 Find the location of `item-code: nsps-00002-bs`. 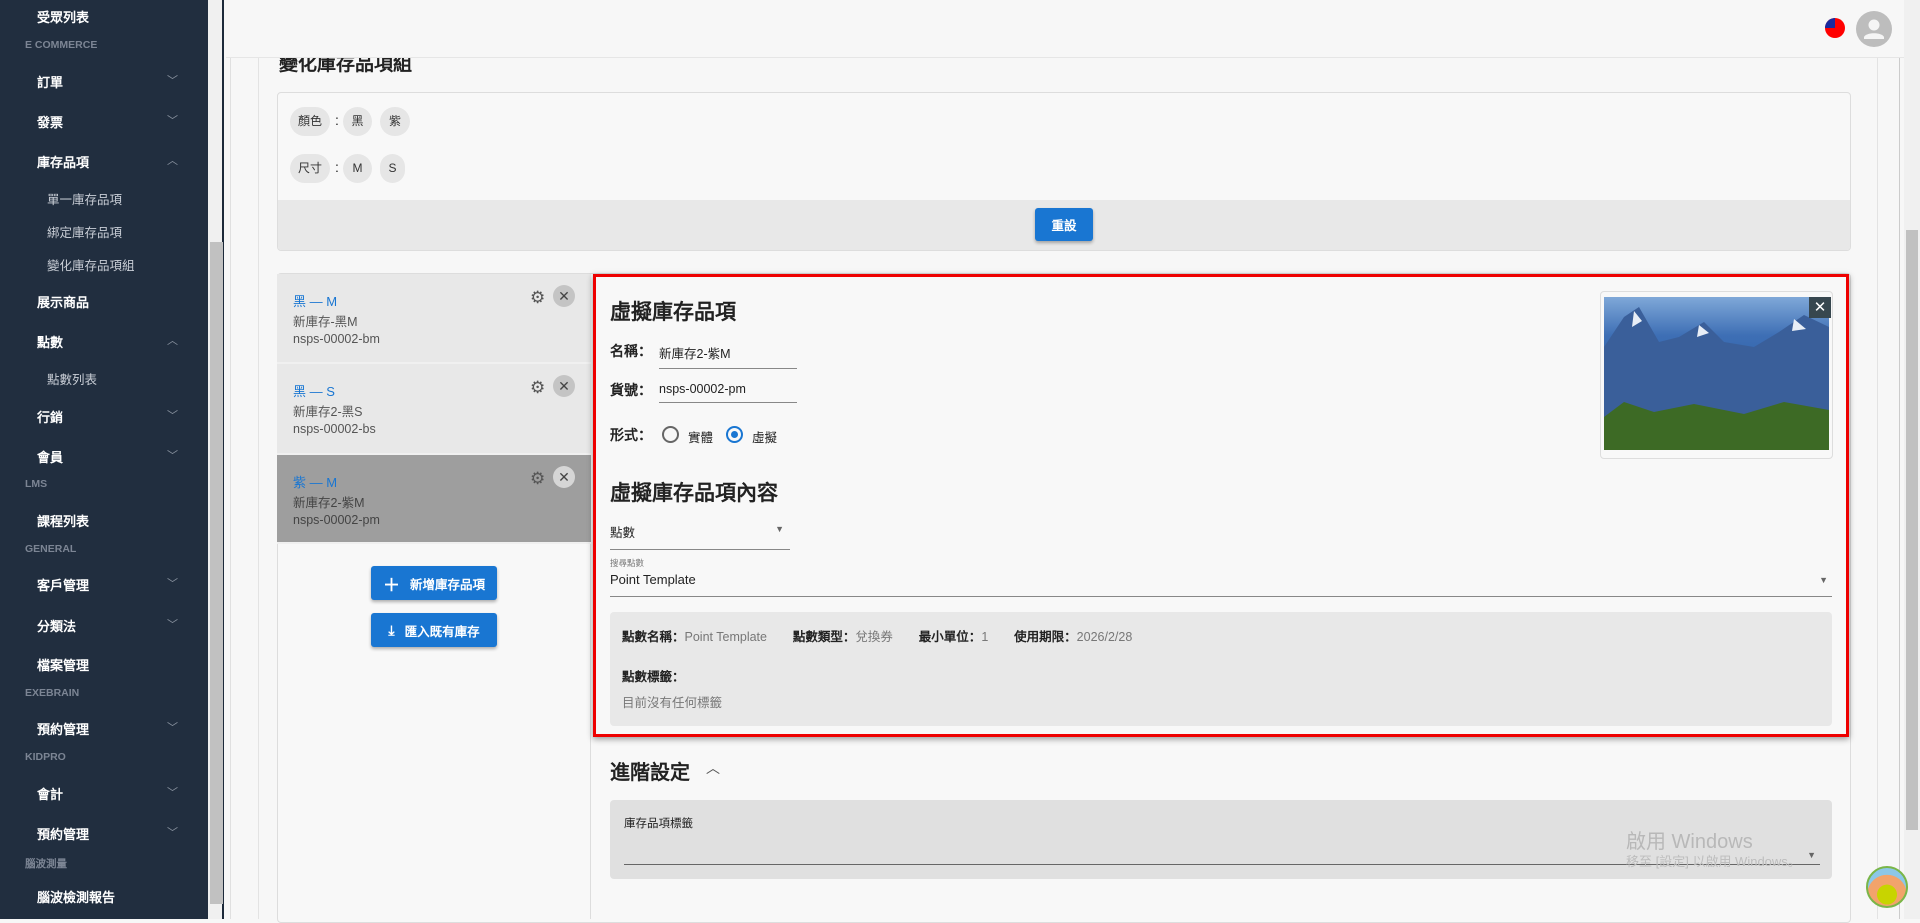

item-code: nsps-00002-bs is located at coordinates (334, 429).